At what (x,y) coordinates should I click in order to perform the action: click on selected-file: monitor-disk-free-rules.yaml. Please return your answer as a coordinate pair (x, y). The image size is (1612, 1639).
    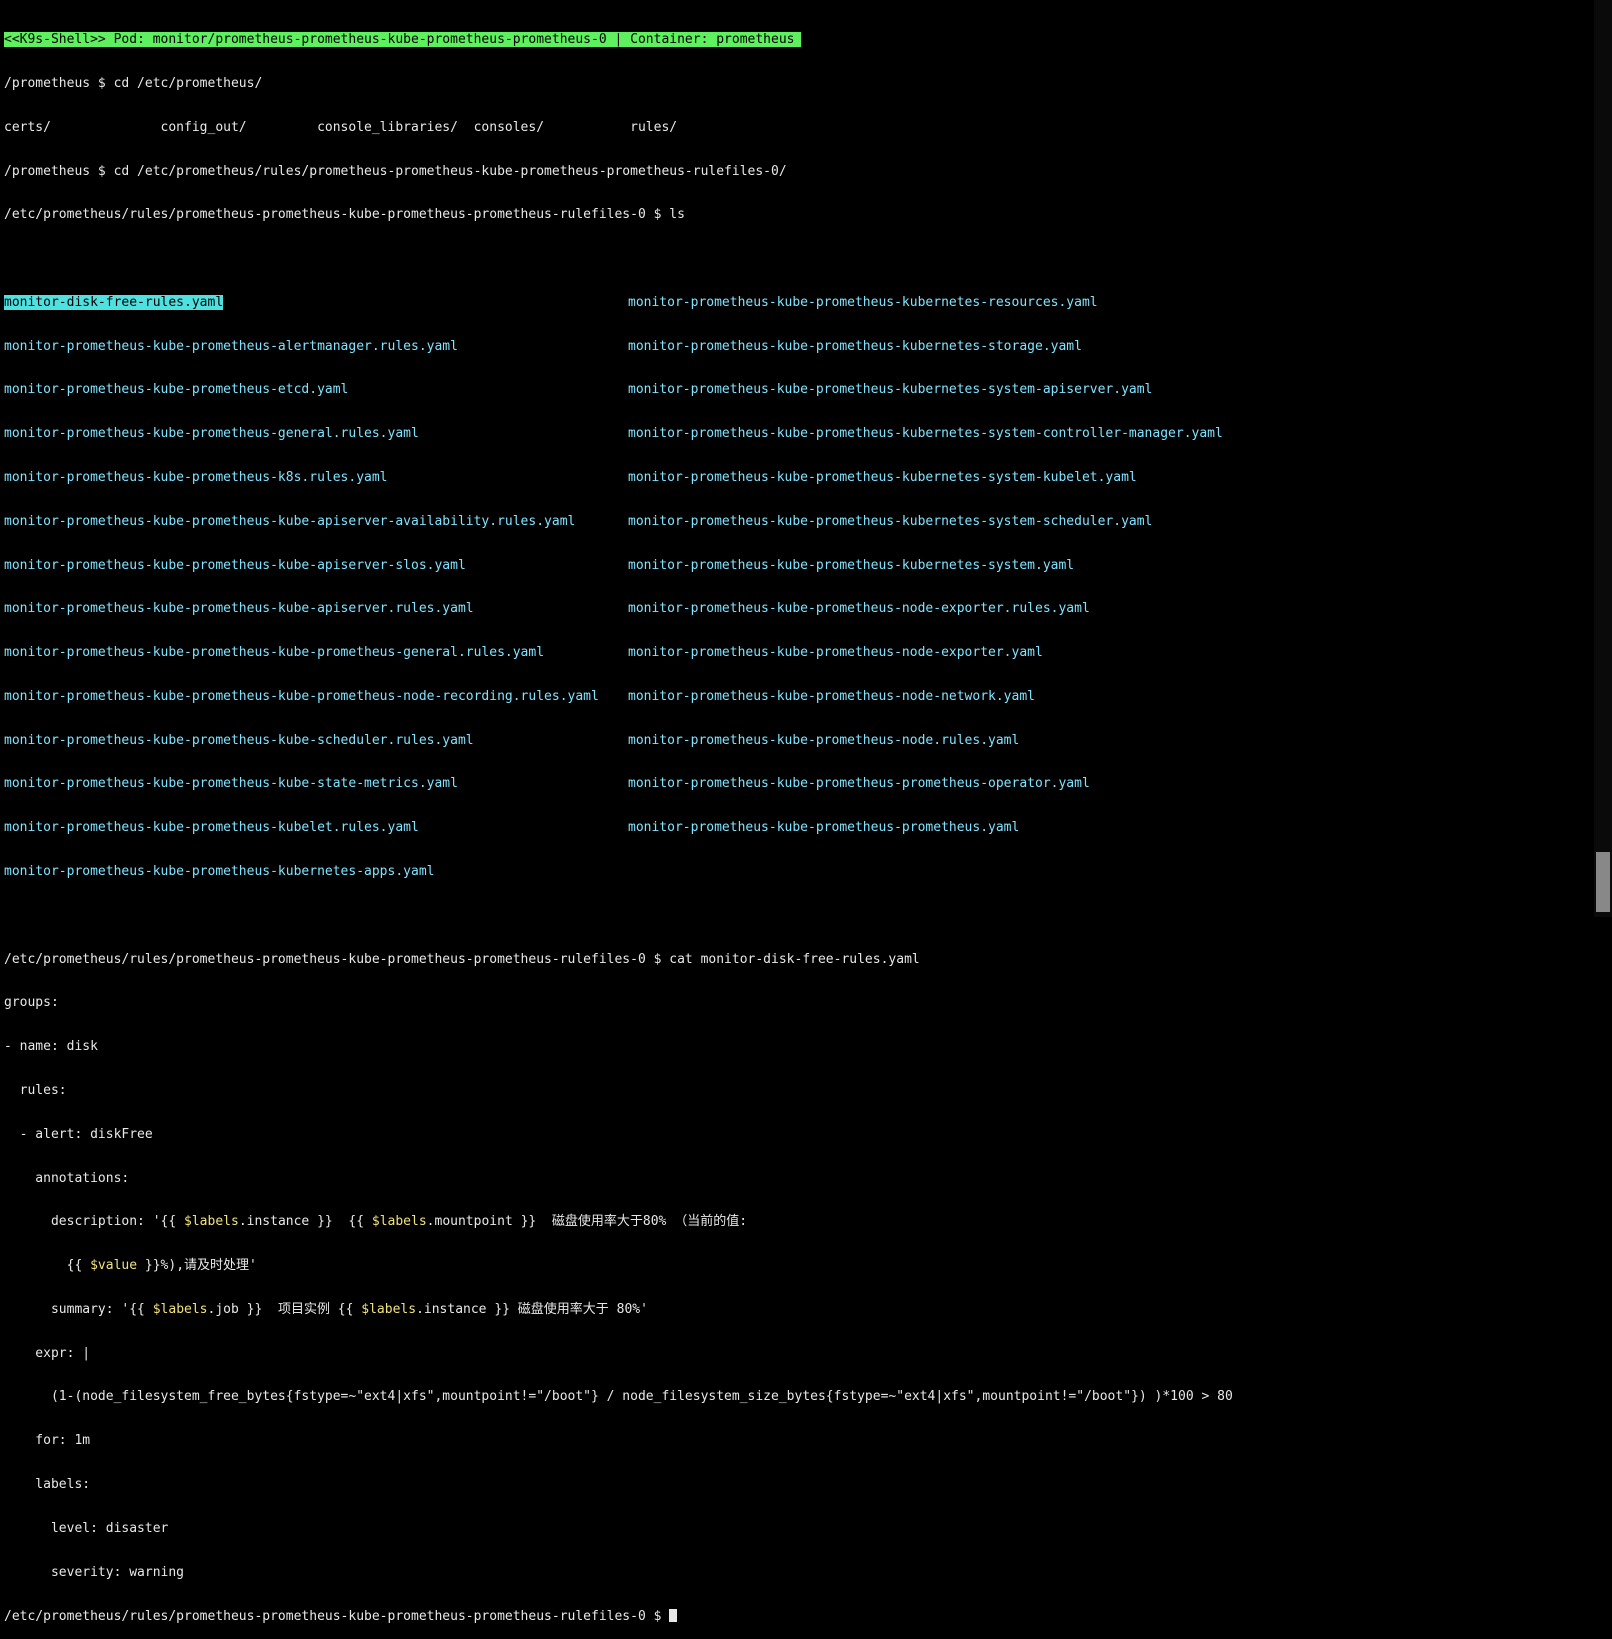
    Looking at the image, I should click on (114, 302).